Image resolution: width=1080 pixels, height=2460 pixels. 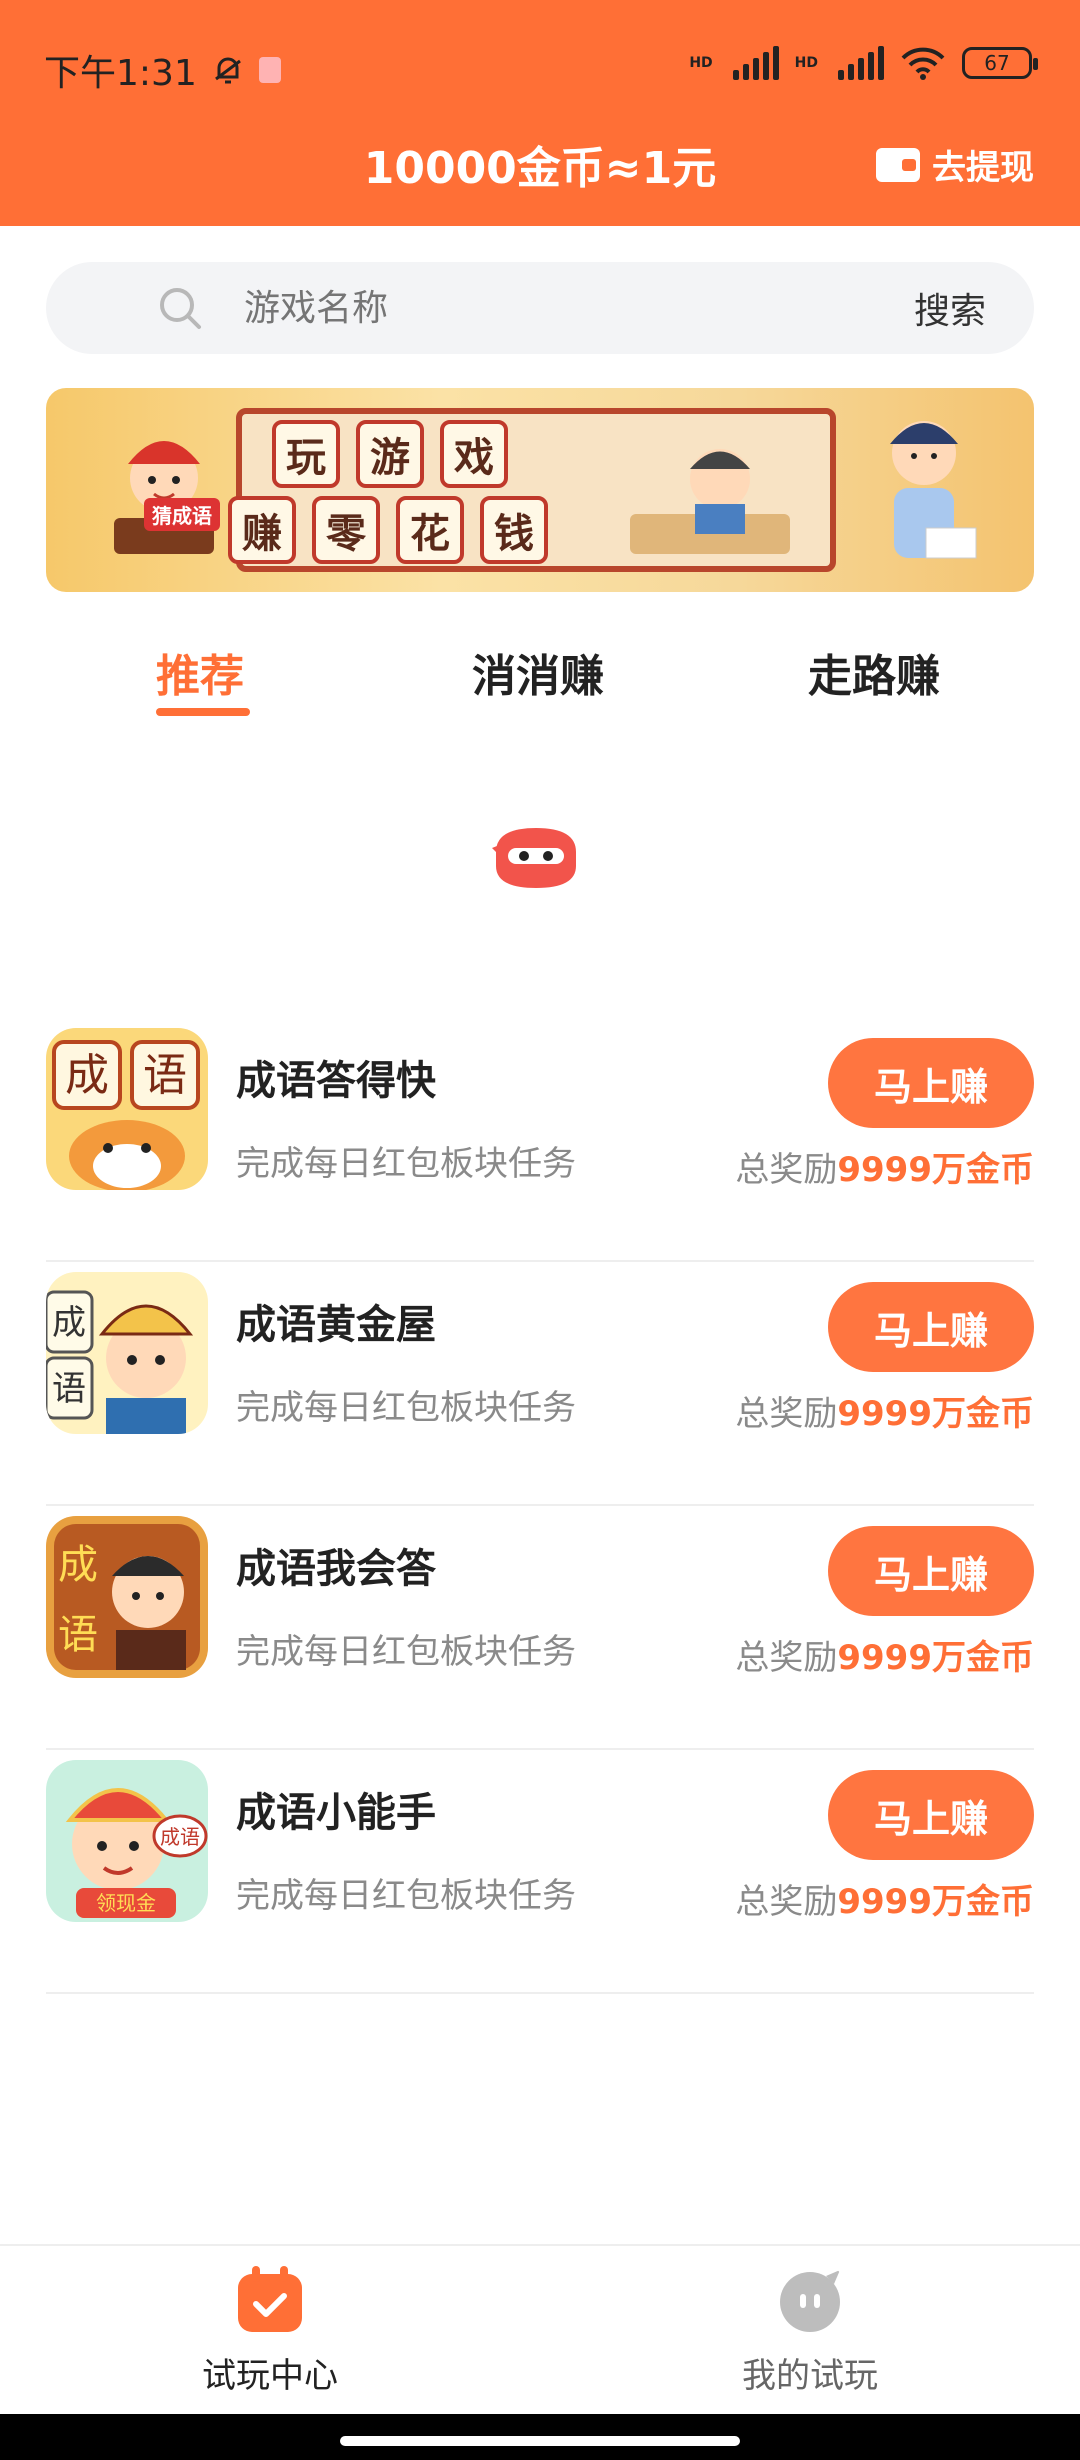 What do you see at coordinates (755, 63) in the screenshot?
I see `signal-icon` at bounding box center [755, 63].